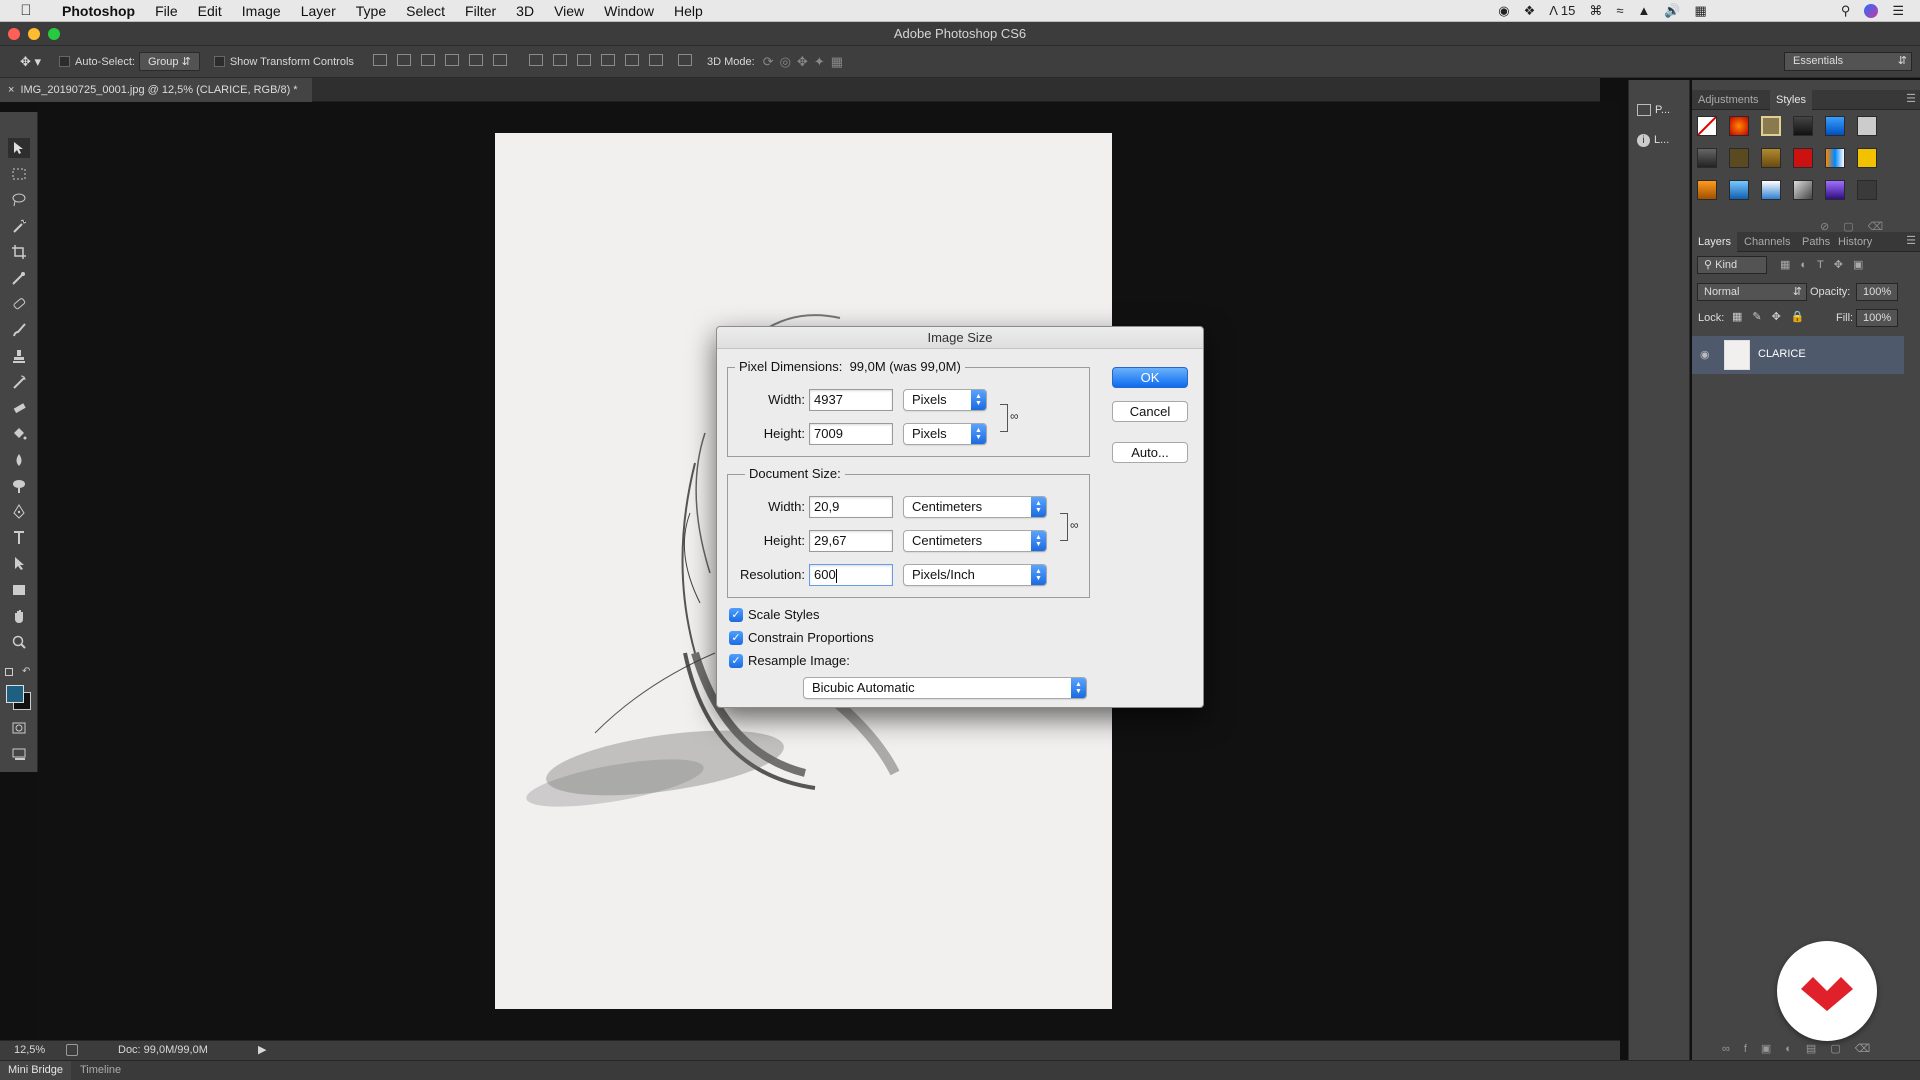 The width and height of the screenshot is (1920, 1080). Describe the element at coordinates (210, 11) in the screenshot. I see `menu-edit: Edit` at that location.